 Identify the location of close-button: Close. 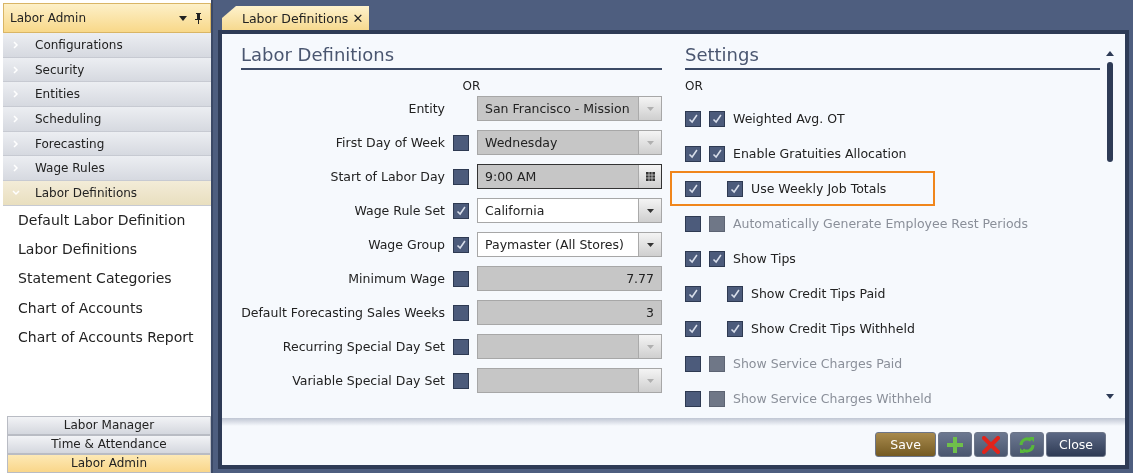
(1075, 444).